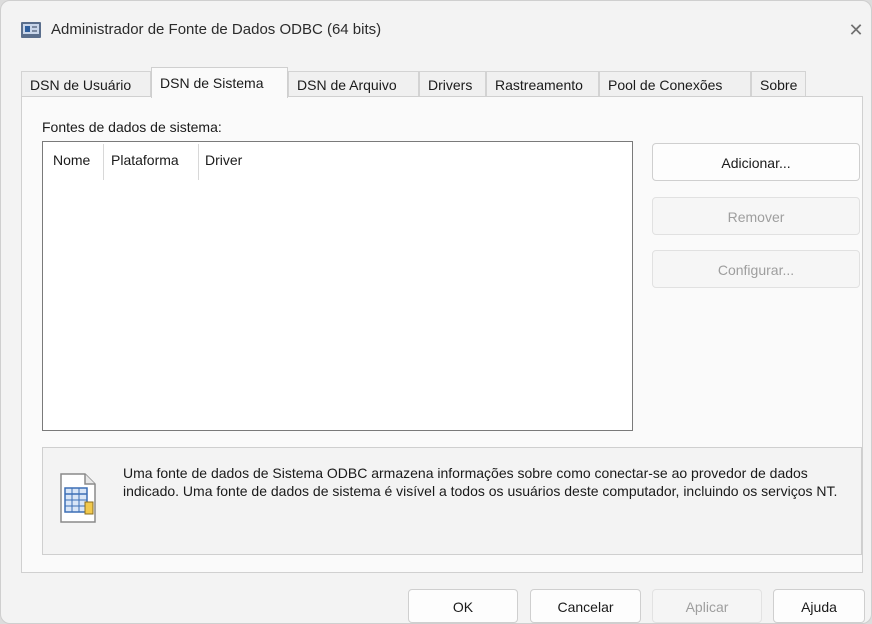 The height and width of the screenshot is (624, 872). What do you see at coordinates (778, 84) in the screenshot?
I see `tab-sobre: Sobre` at bounding box center [778, 84].